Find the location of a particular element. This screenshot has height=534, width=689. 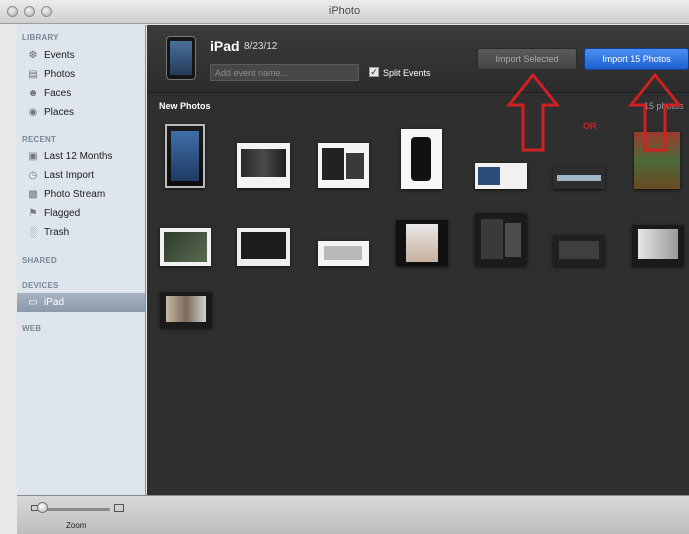

sidebar-item-label: Photos is located at coordinates (60, 74).